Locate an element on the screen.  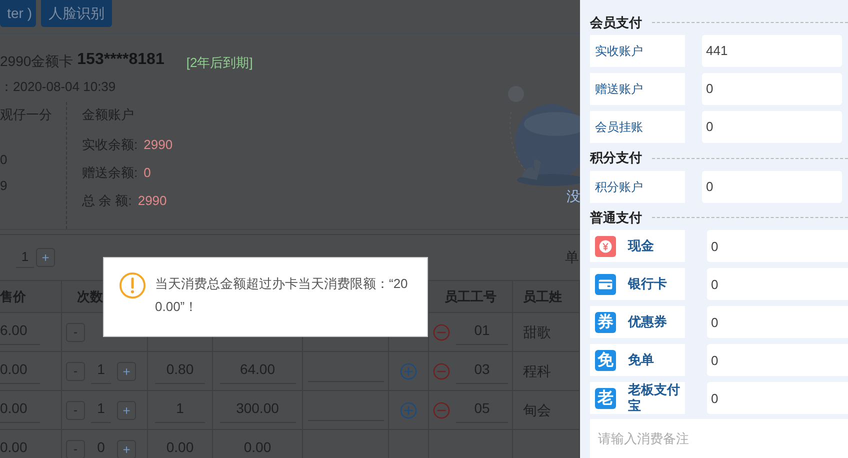
payment-label: 会员挂账 is located at coordinates (619, 127).